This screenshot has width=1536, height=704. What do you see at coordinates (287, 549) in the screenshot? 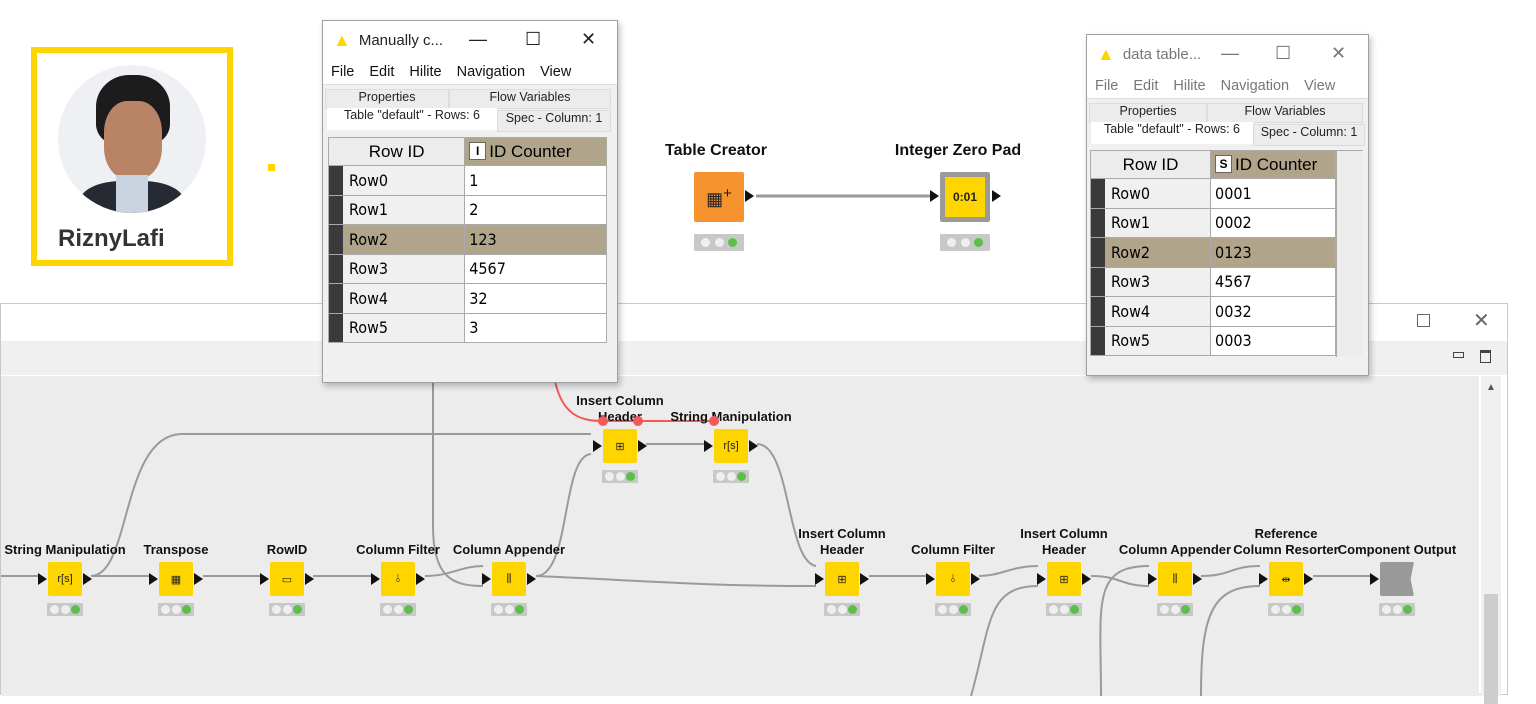
I see `node-label: RowID` at bounding box center [287, 549].